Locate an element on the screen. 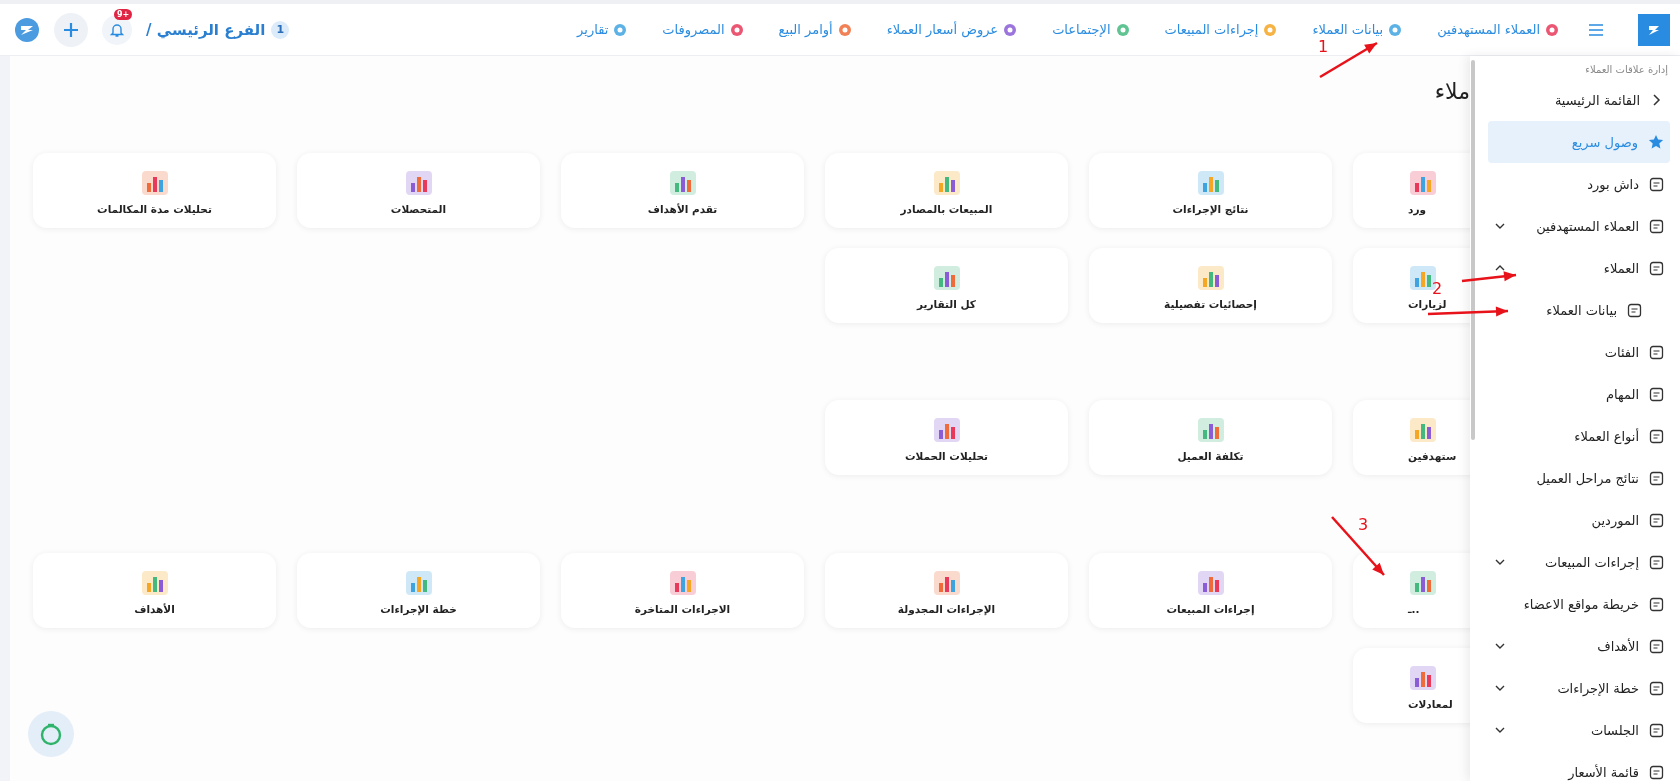  report-card: تكلفة العميل is located at coordinates (1210, 437).